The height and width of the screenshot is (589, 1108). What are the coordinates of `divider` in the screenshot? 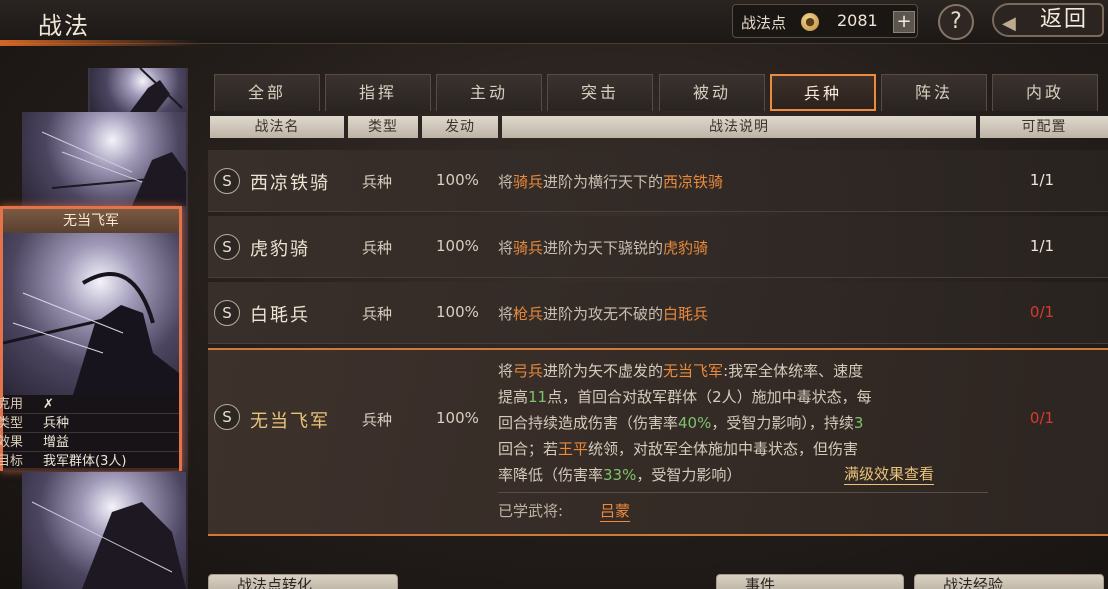 It's located at (743, 492).